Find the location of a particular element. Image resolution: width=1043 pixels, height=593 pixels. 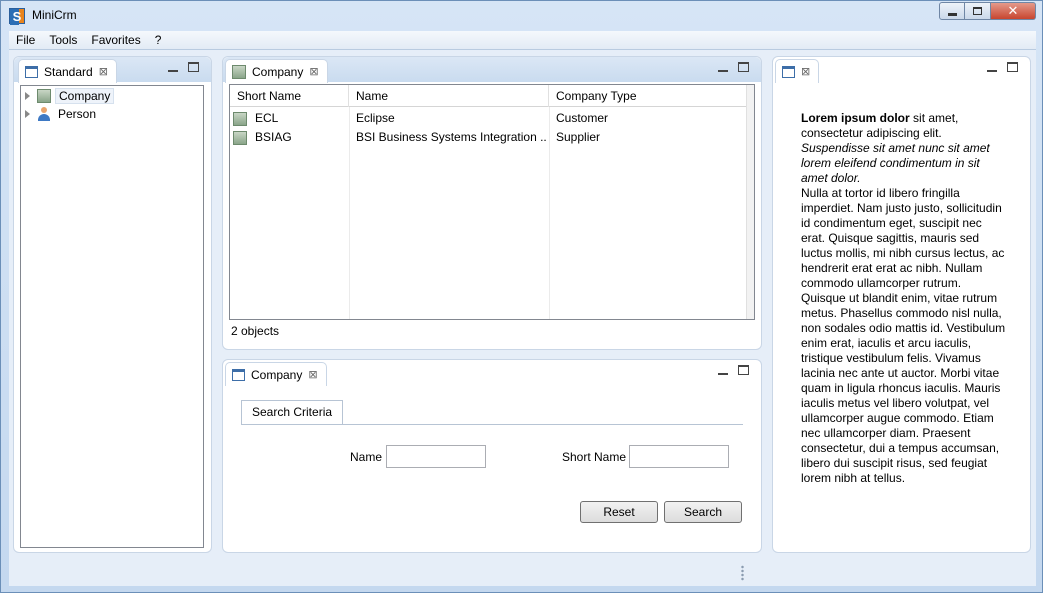

minimize-icon is located at coordinates (952, 14).